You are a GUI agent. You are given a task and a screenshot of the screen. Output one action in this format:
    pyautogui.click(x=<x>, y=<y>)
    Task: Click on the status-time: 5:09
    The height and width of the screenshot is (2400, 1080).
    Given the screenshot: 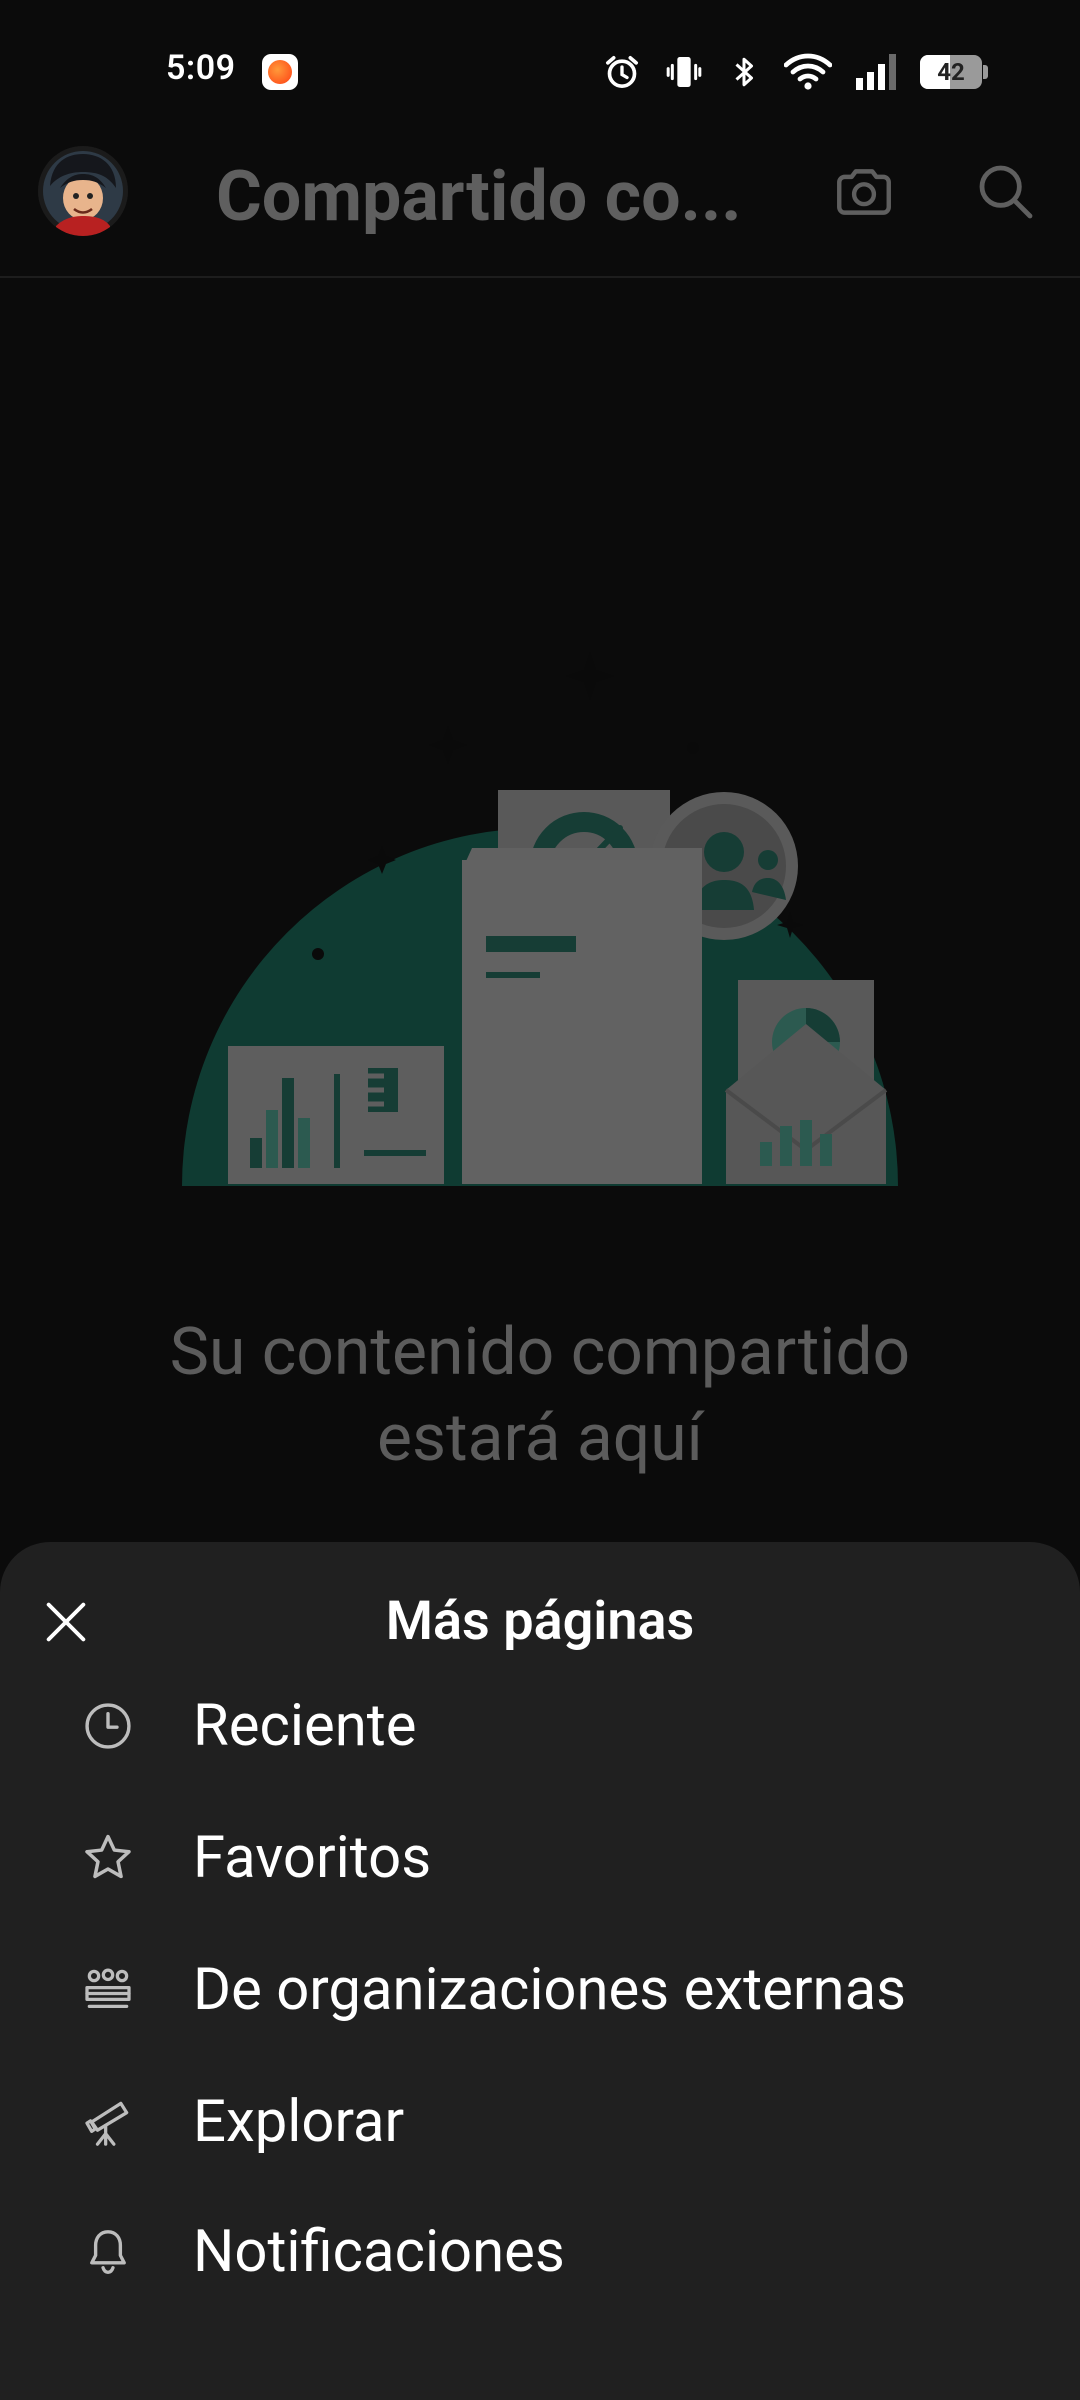 What is the action you would take?
    pyautogui.click(x=201, y=68)
    